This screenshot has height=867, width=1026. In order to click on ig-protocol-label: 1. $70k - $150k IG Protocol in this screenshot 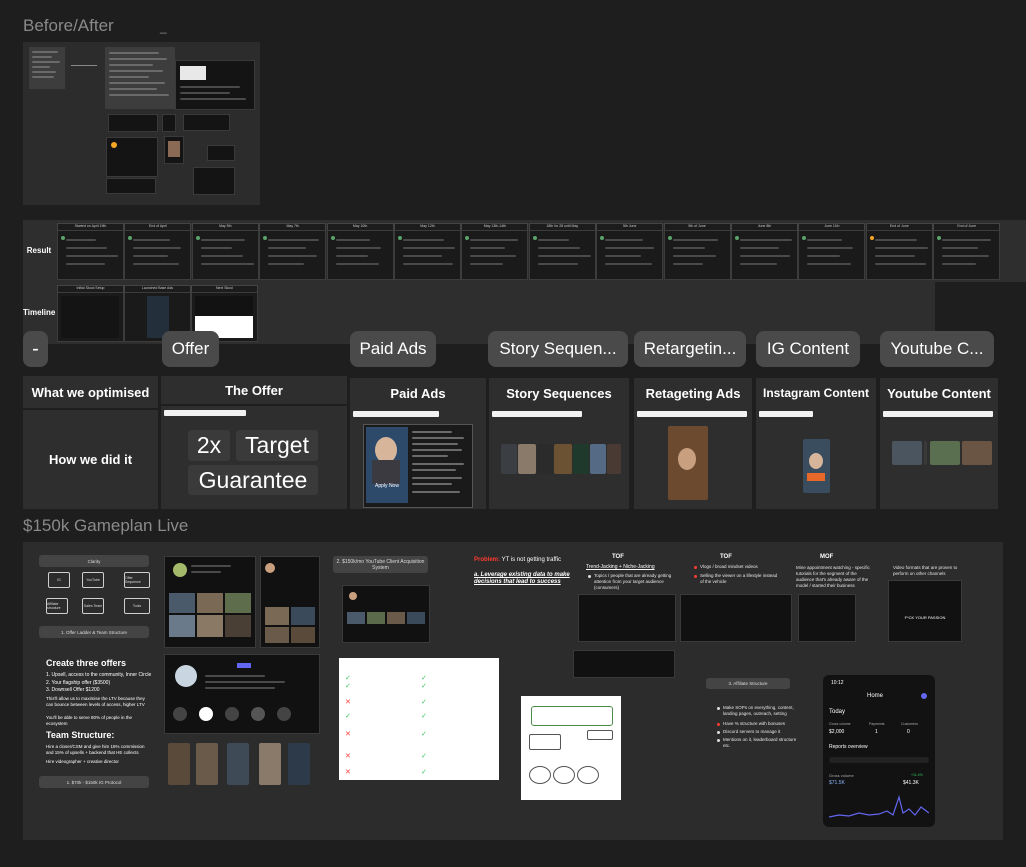, I will do `click(94, 782)`.